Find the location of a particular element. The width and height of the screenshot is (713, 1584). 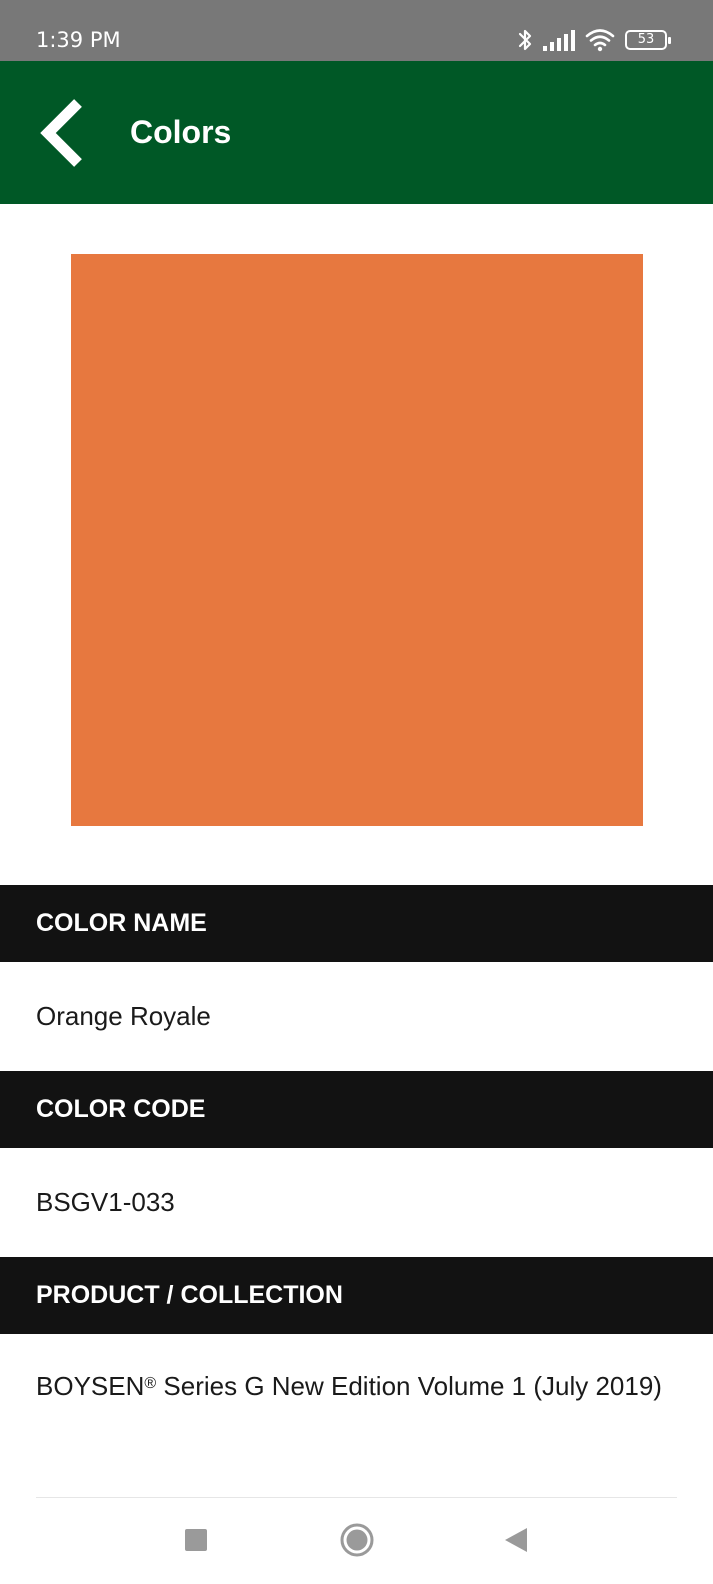

system-nav-bar is located at coordinates (356, 1541).